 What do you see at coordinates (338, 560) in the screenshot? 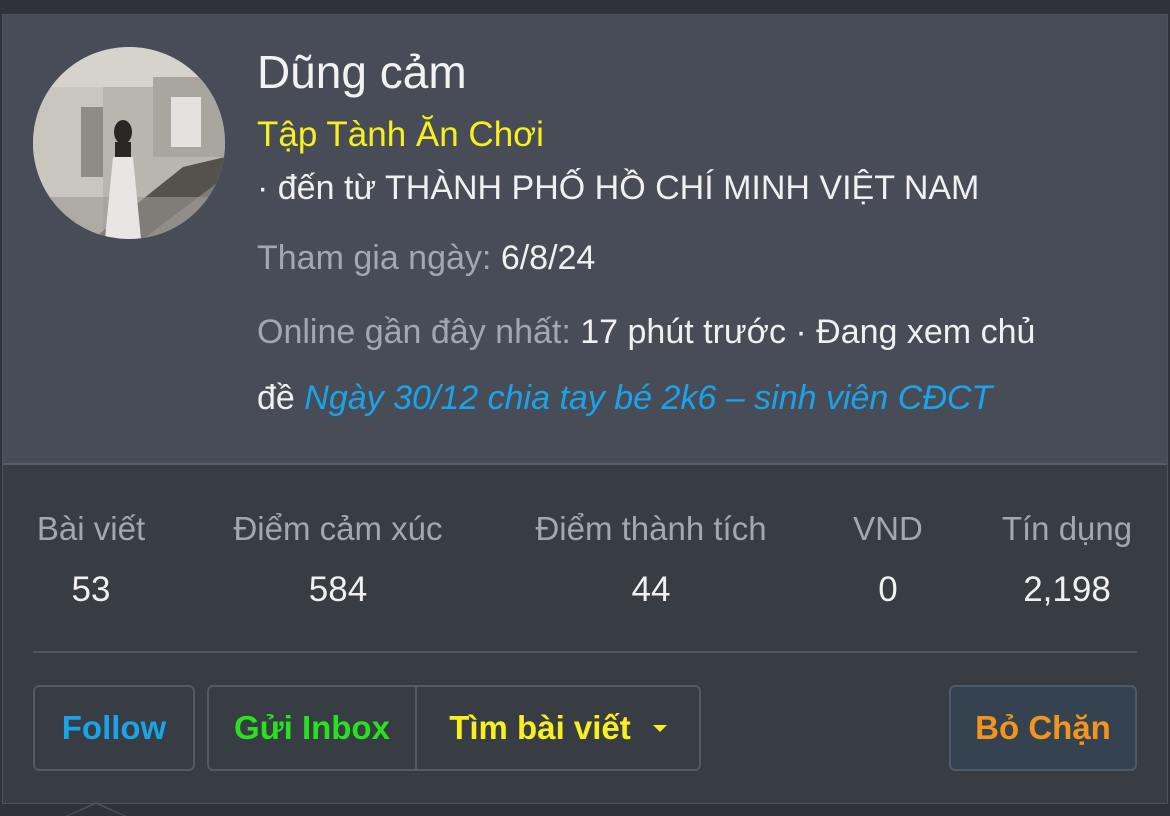
I see `stat-reactions: Điểm cảm xúc 584` at bounding box center [338, 560].